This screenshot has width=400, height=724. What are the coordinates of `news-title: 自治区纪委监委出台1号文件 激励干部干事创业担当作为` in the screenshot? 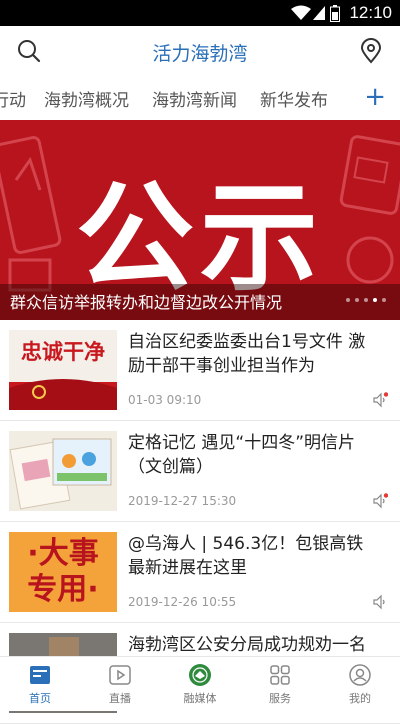 It's located at (247, 354).